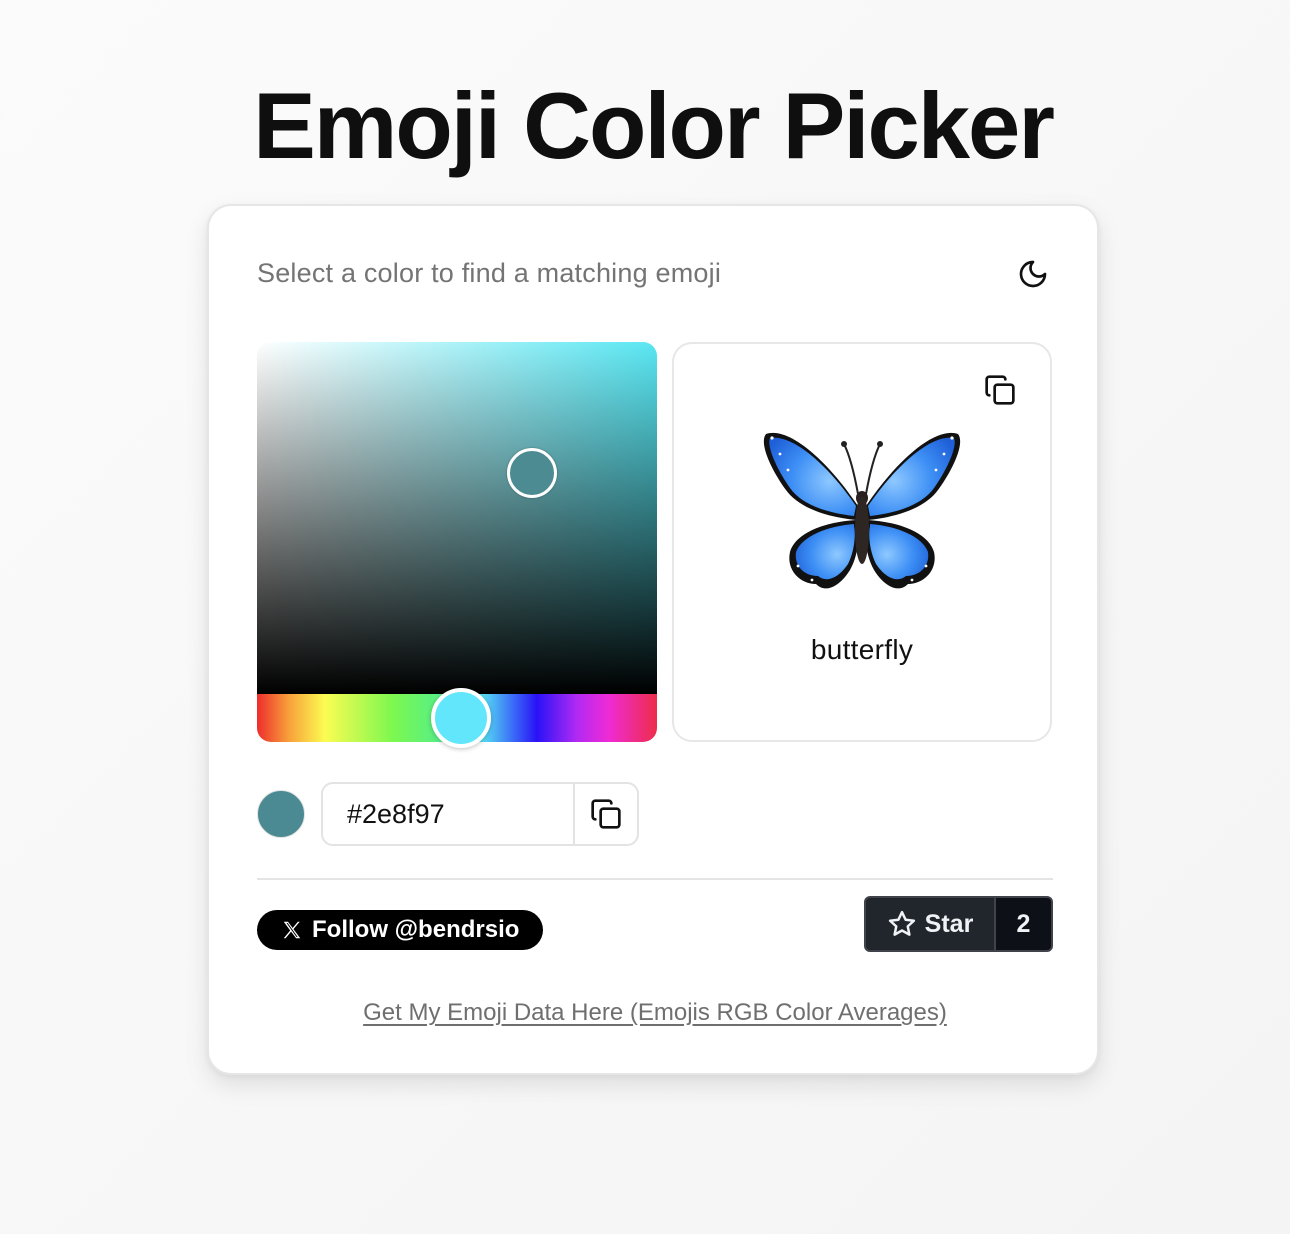 Image resolution: width=1290 pixels, height=1234 pixels. What do you see at coordinates (281, 814) in the screenshot?
I see `color-swatch` at bounding box center [281, 814].